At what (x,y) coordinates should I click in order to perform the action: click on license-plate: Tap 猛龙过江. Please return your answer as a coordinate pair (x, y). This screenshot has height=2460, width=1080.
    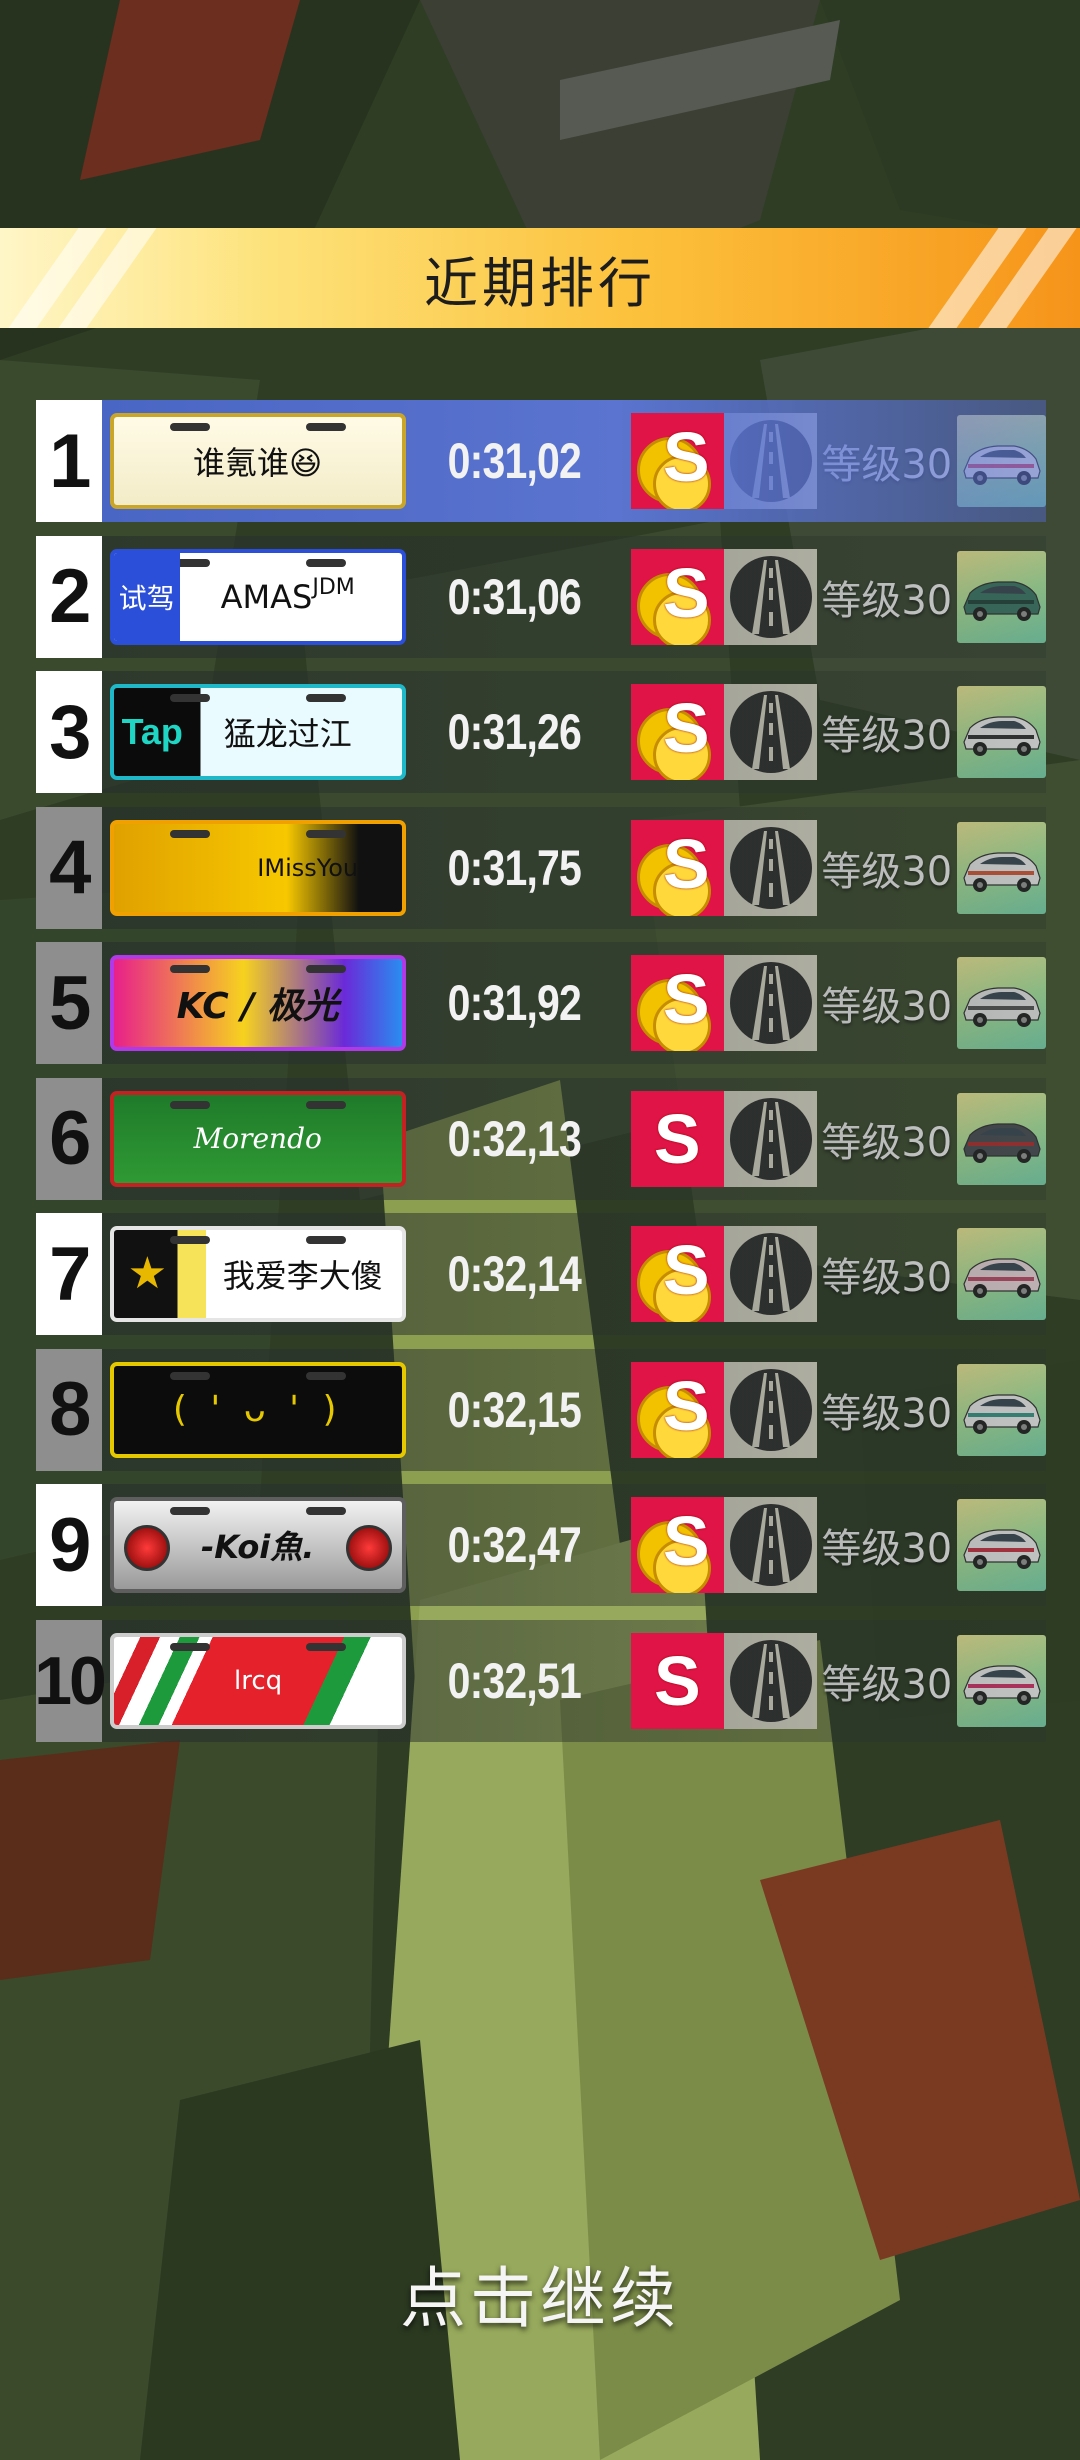
    Looking at the image, I should click on (257, 732).